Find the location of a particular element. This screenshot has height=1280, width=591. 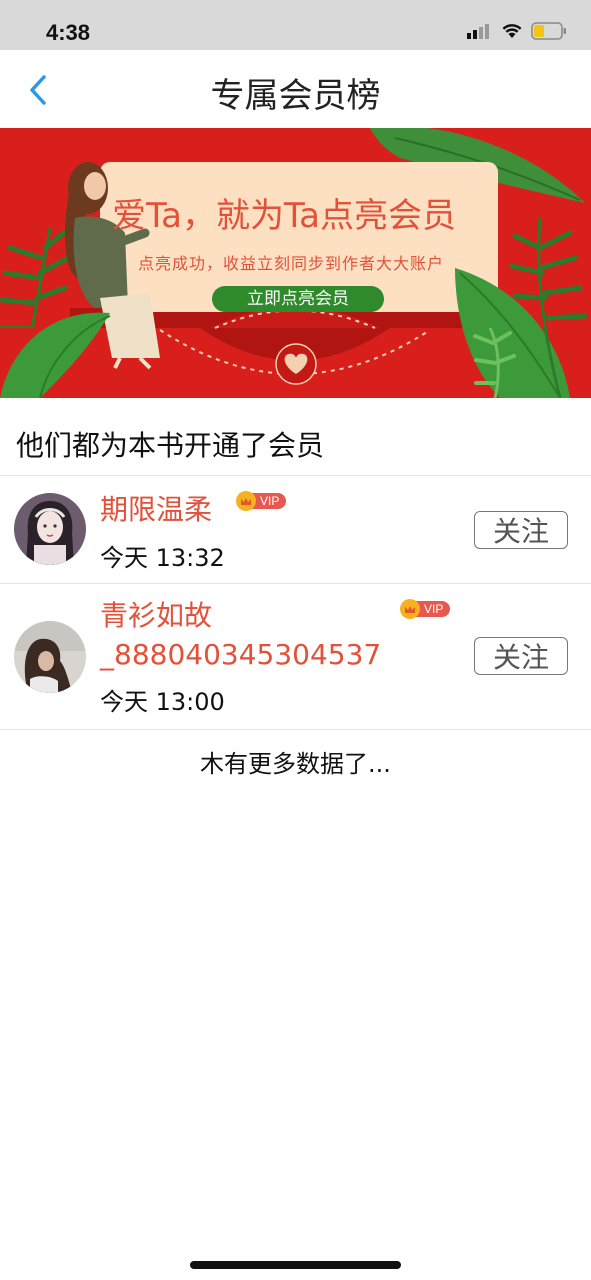

member-name: 期限温柔 is located at coordinates (156, 510).